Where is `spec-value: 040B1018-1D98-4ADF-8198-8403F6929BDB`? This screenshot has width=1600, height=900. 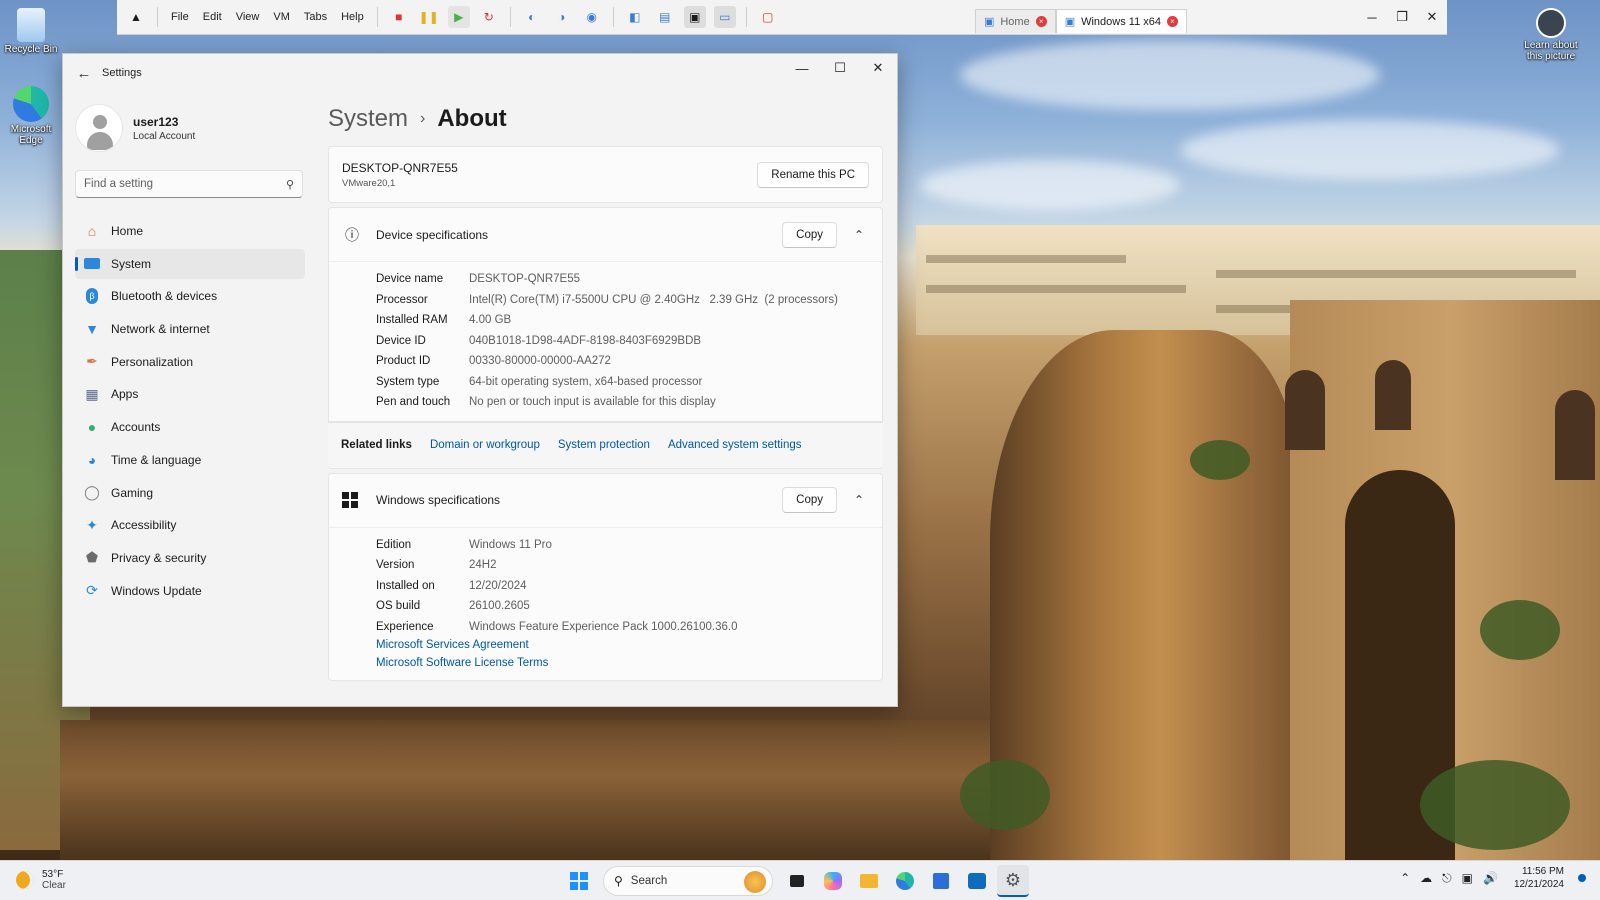 spec-value: 040B1018-1D98-4ADF-8198-8403F6929BDB is located at coordinates (585, 340).